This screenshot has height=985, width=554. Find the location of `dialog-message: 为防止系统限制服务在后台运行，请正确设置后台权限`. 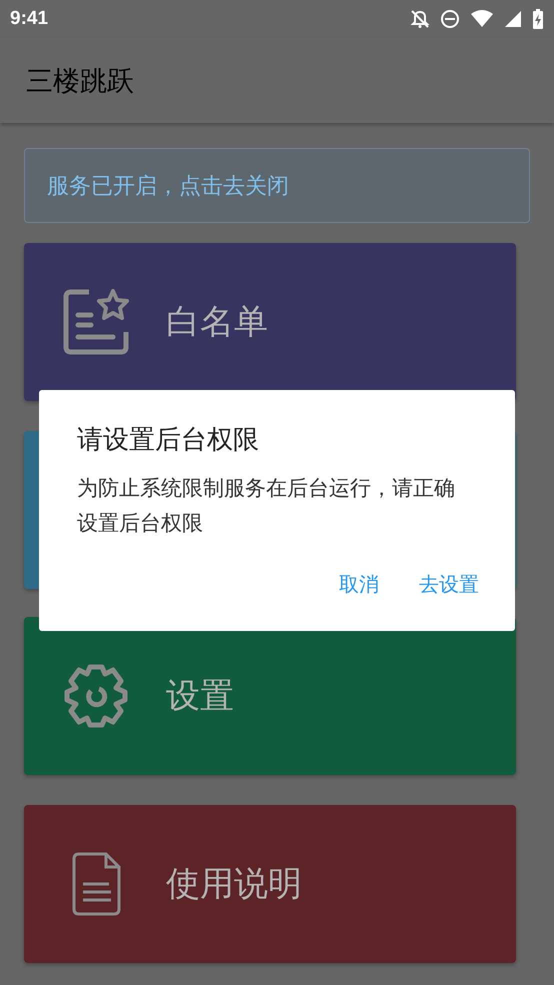

dialog-message: 为防止系统限制服务在后台运行，请正确设置后台权限 is located at coordinates (266, 506).